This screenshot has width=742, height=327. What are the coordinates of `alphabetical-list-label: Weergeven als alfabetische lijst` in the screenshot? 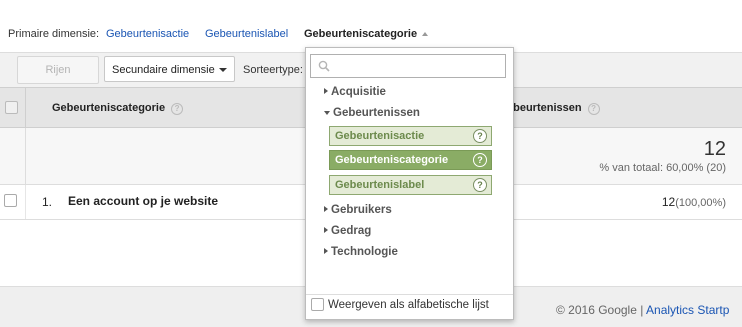 It's located at (408, 305).